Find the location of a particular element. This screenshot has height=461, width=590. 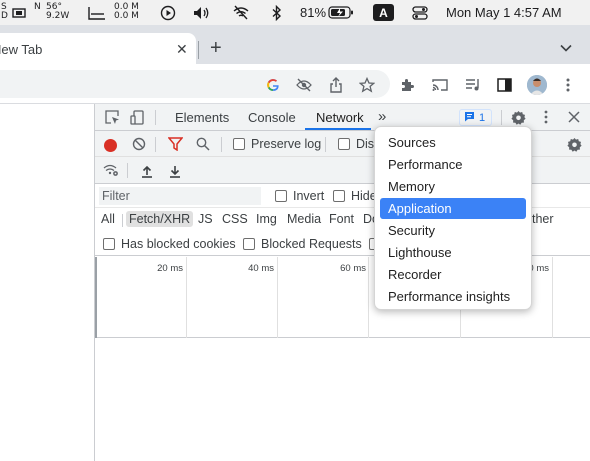

blocked-cookies-checkbox is located at coordinates (109, 244).